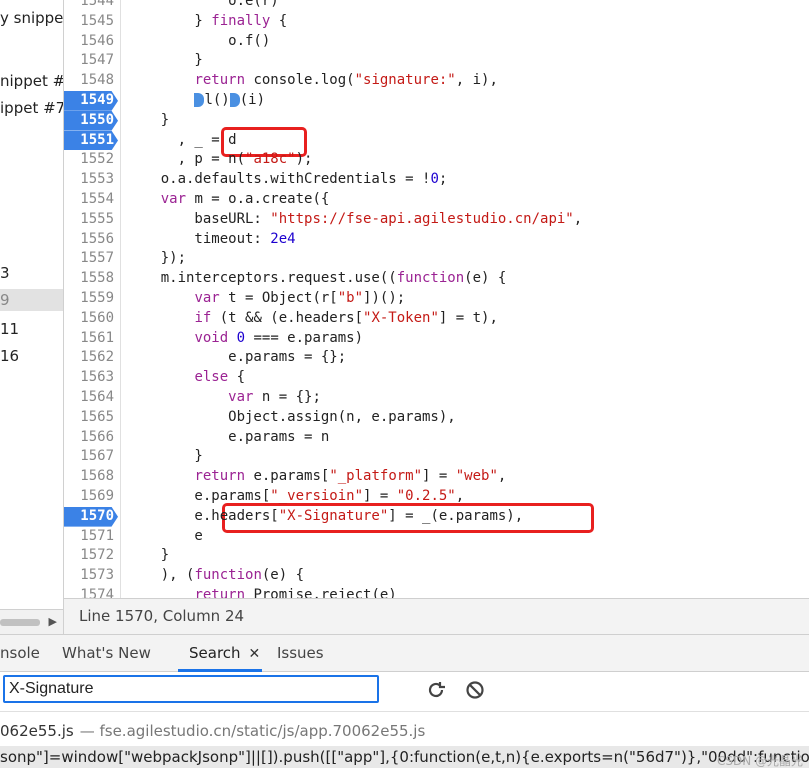  What do you see at coordinates (255, 654) in the screenshot?
I see `close-icon: ✕` at bounding box center [255, 654].